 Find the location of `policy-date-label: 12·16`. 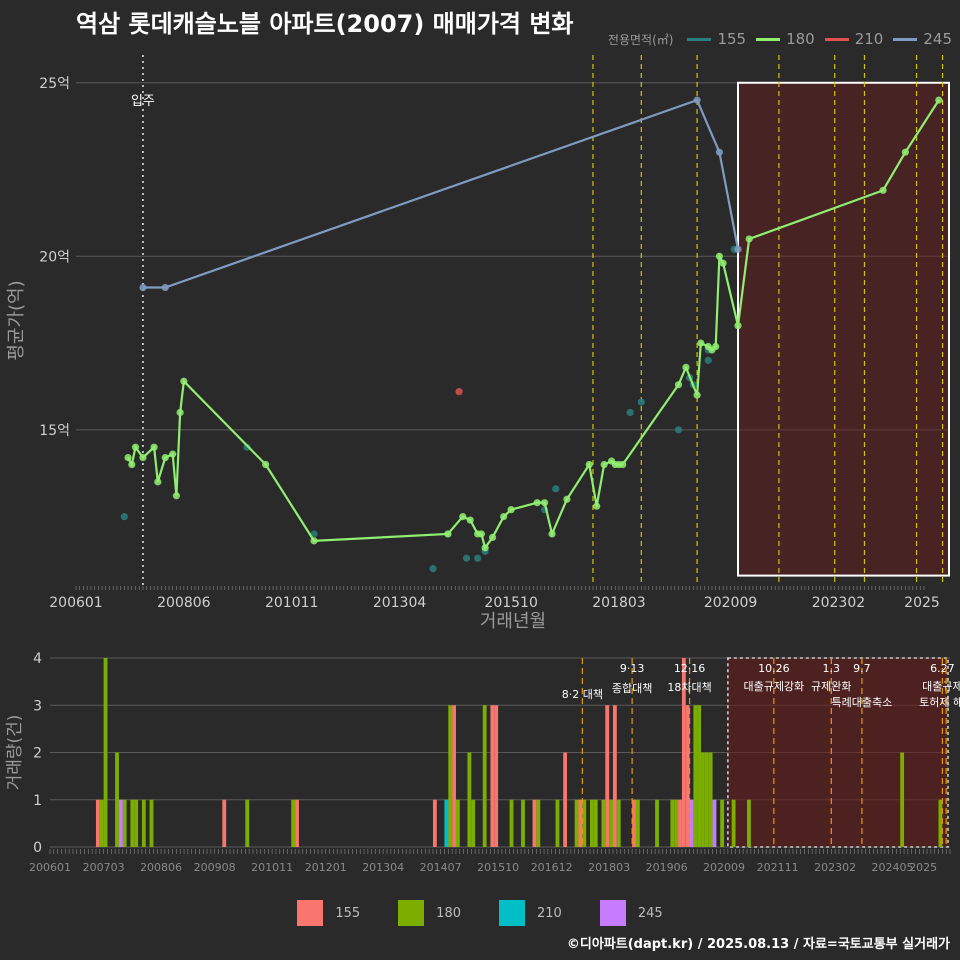

policy-date-label: 12·16 is located at coordinates (690, 668).